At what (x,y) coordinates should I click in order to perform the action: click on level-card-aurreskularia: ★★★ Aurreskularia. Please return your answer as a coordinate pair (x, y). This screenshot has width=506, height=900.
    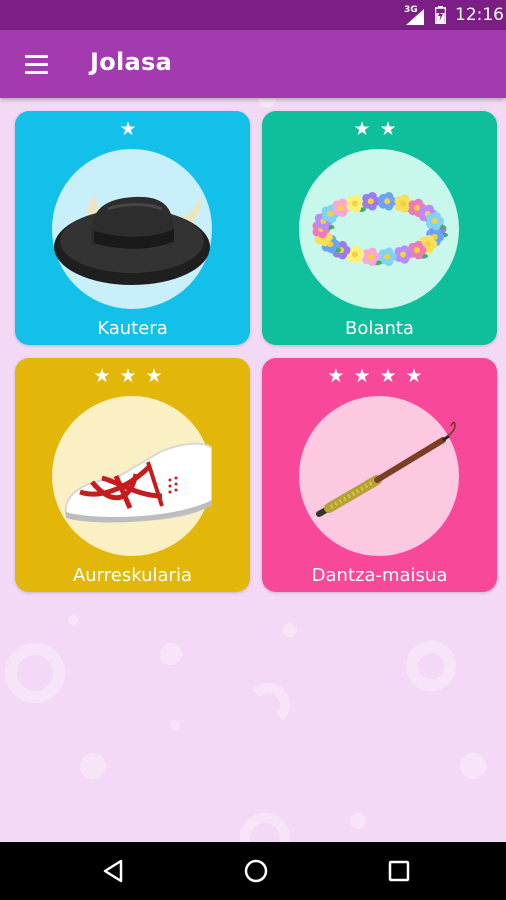
    Looking at the image, I should click on (132, 475).